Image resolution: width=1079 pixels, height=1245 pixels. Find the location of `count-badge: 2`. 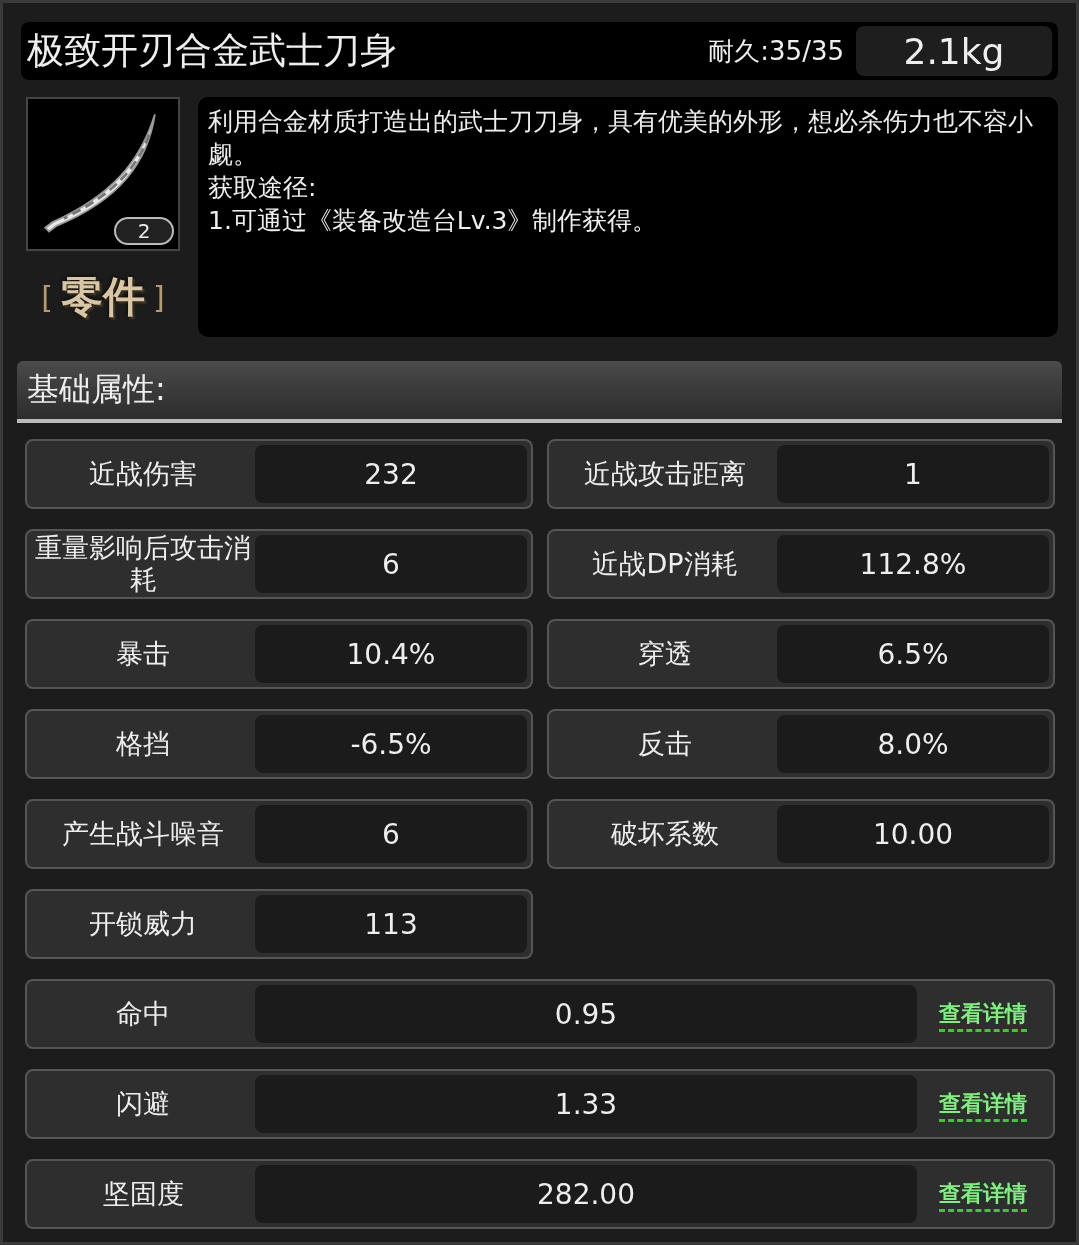

count-badge: 2 is located at coordinates (144, 231).